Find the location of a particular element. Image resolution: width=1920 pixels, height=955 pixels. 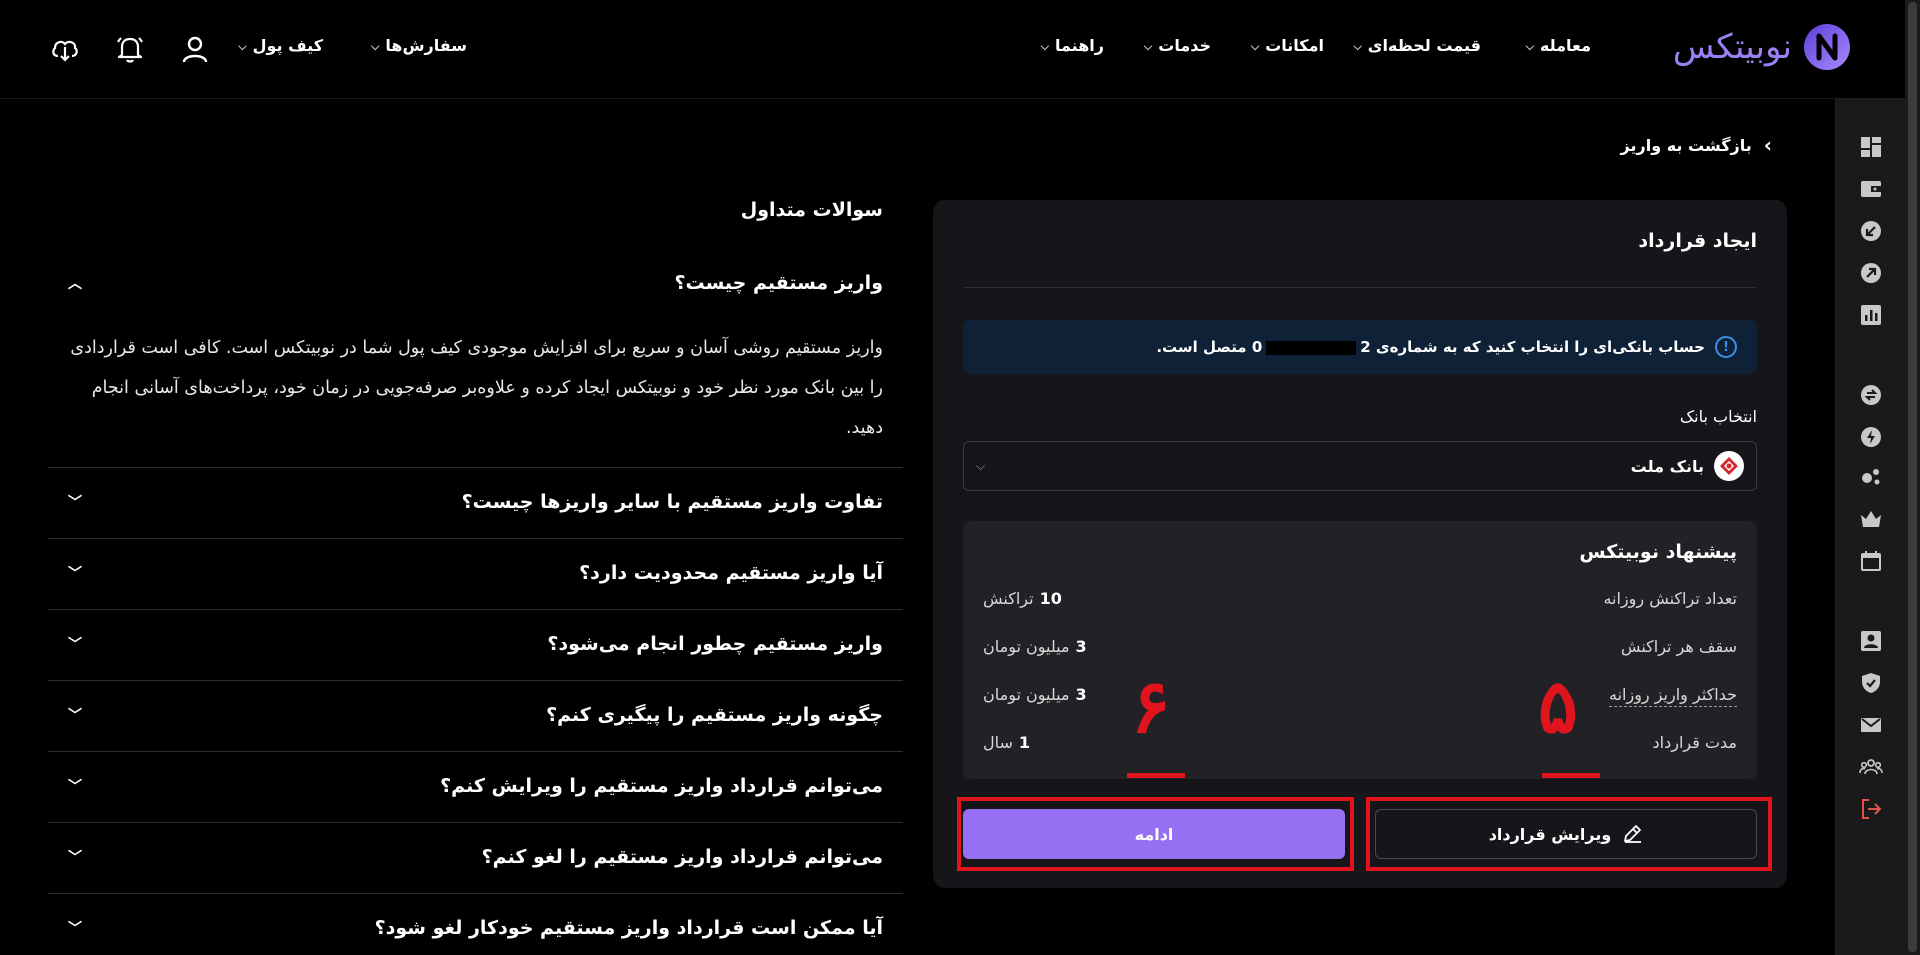

right-sidebar is located at coordinates (1870, 527).